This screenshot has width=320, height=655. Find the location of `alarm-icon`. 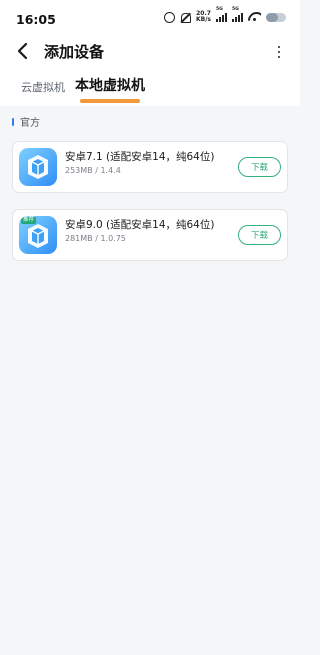

alarm-icon is located at coordinates (169, 17).